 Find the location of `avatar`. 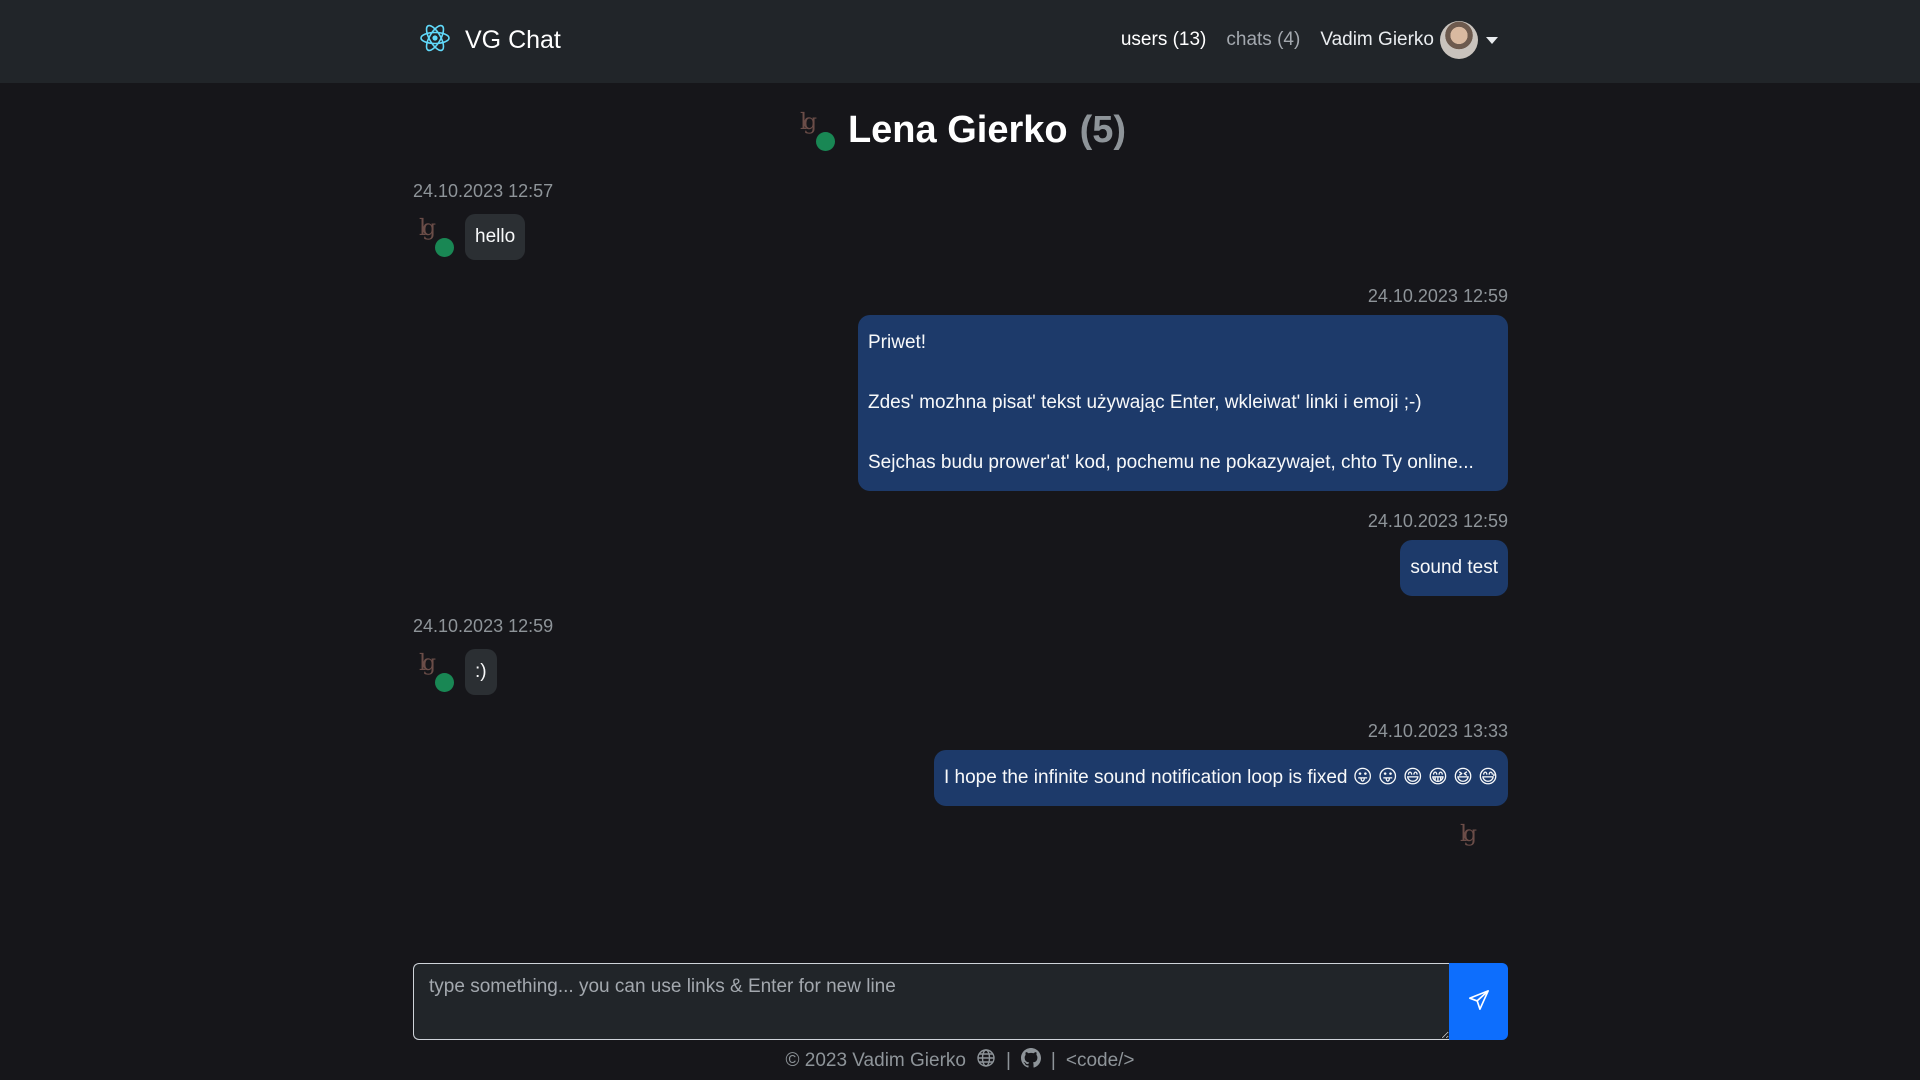

avatar is located at coordinates (1459, 40).